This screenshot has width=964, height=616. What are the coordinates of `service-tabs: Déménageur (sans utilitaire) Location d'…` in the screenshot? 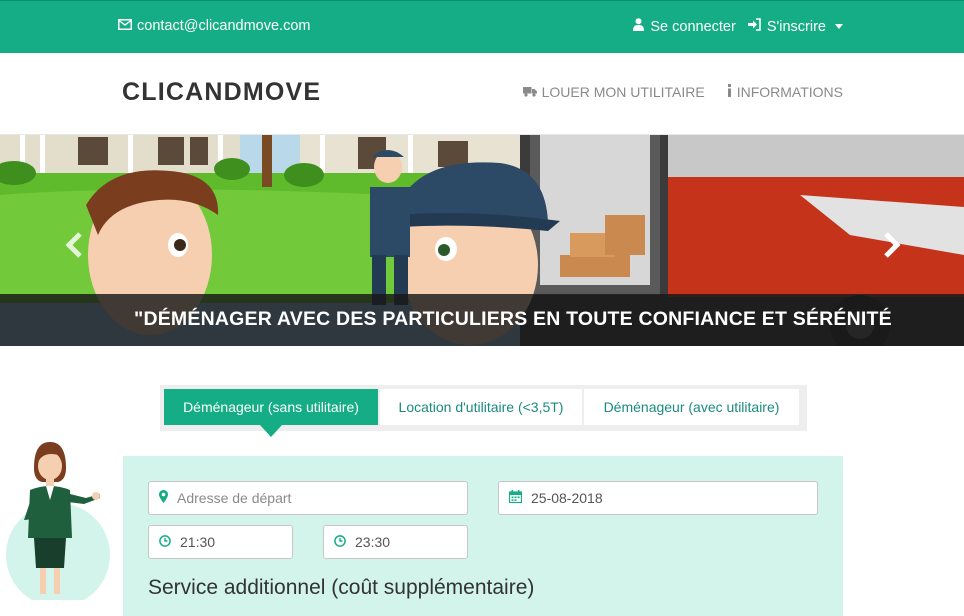 It's located at (483, 411).